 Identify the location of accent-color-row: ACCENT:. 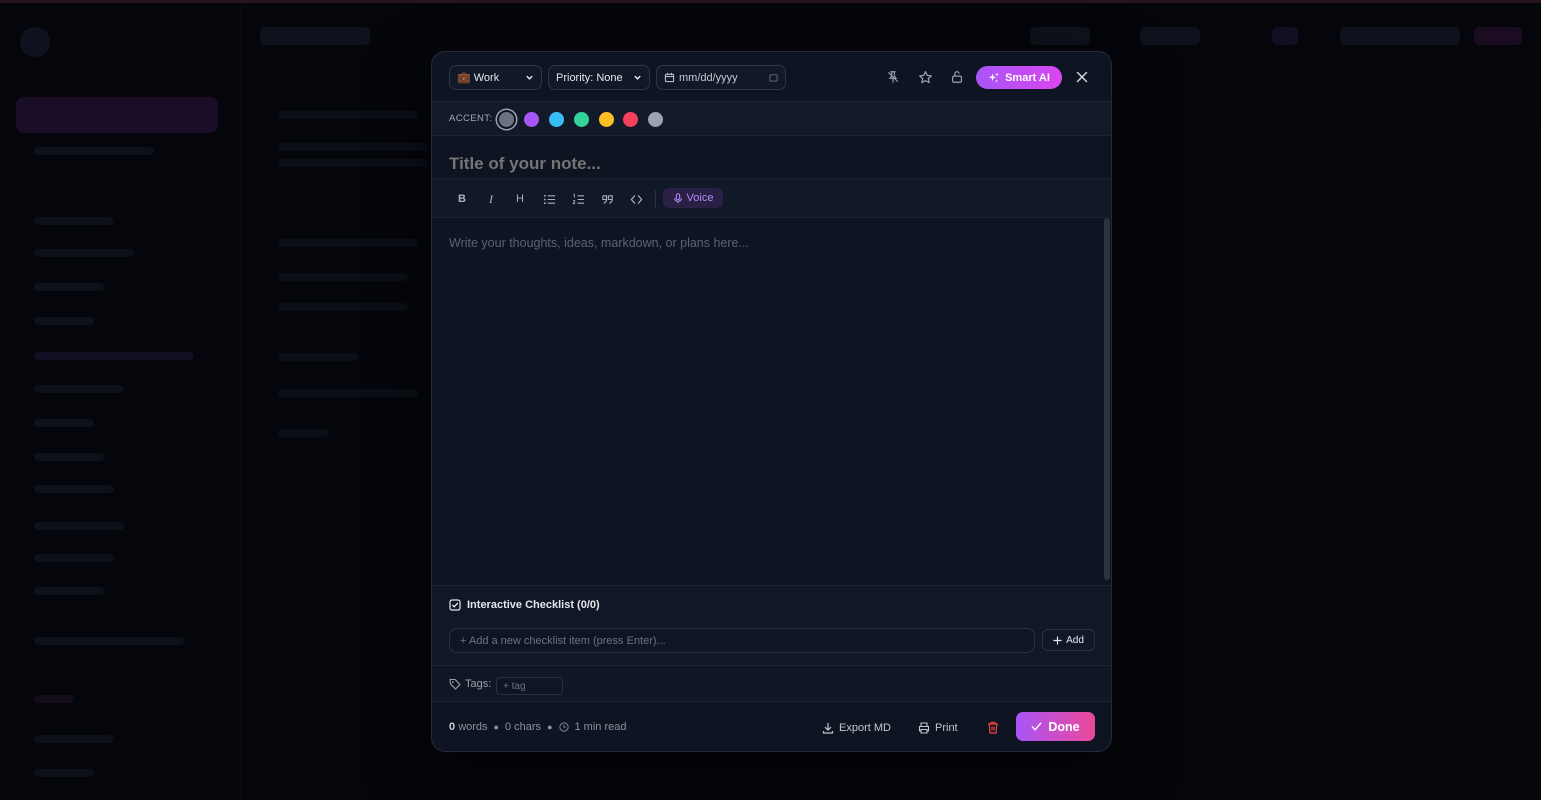
(771, 119).